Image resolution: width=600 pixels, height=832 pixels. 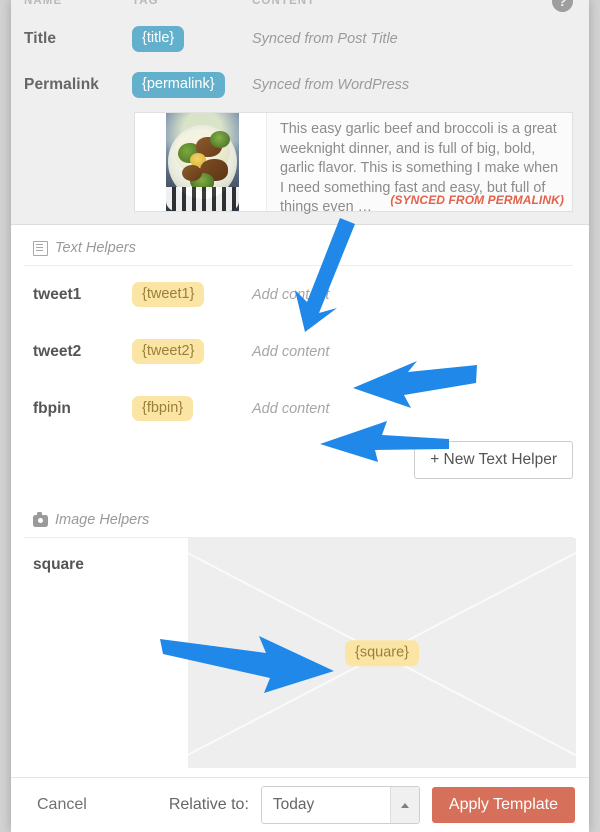 What do you see at coordinates (95, 248) in the screenshot?
I see `section-label: Text Helpers` at bounding box center [95, 248].